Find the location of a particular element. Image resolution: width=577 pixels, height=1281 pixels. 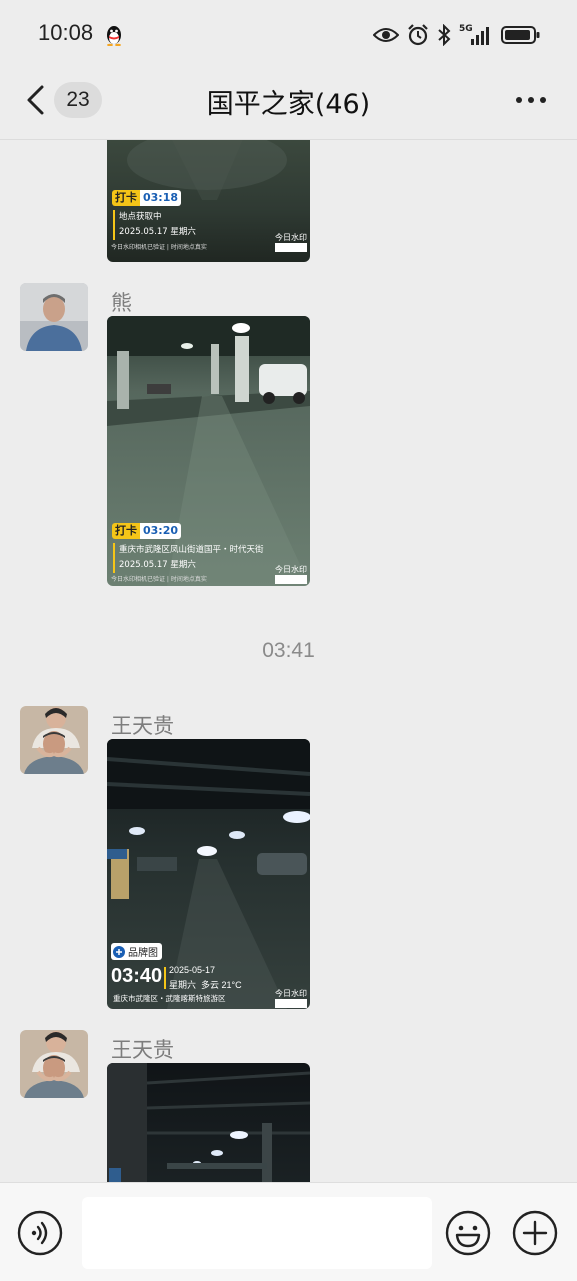

brand-tag-label: 品牌图 is located at coordinates (143, 953).